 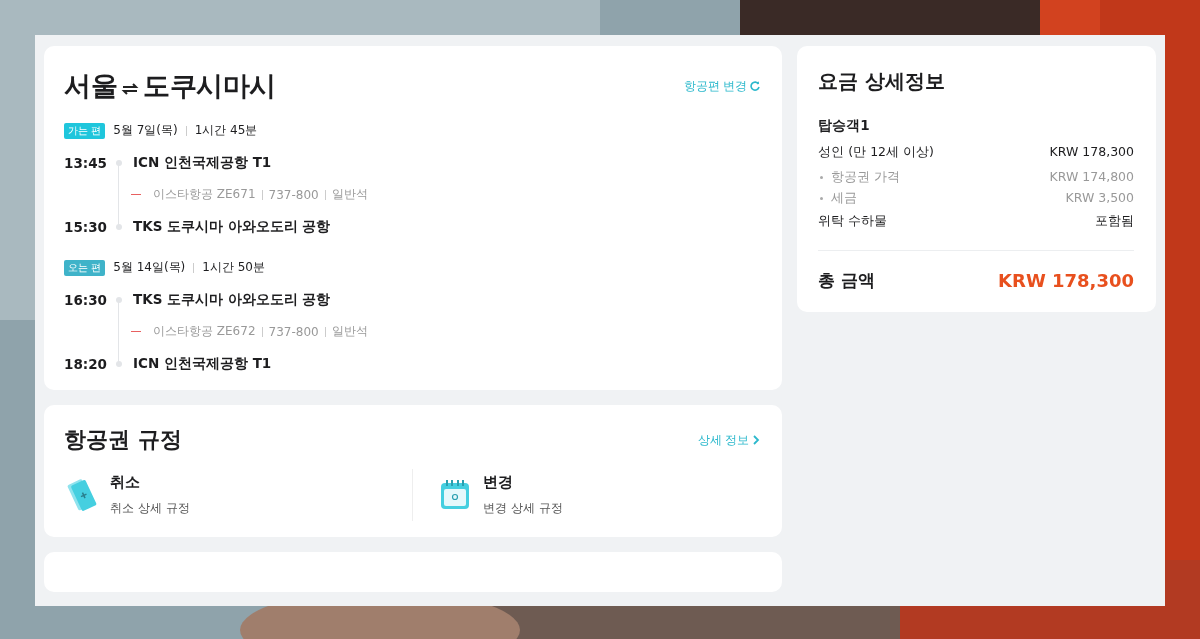 I want to click on section-title: 요금 상세정보, so click(x=882, y=81).